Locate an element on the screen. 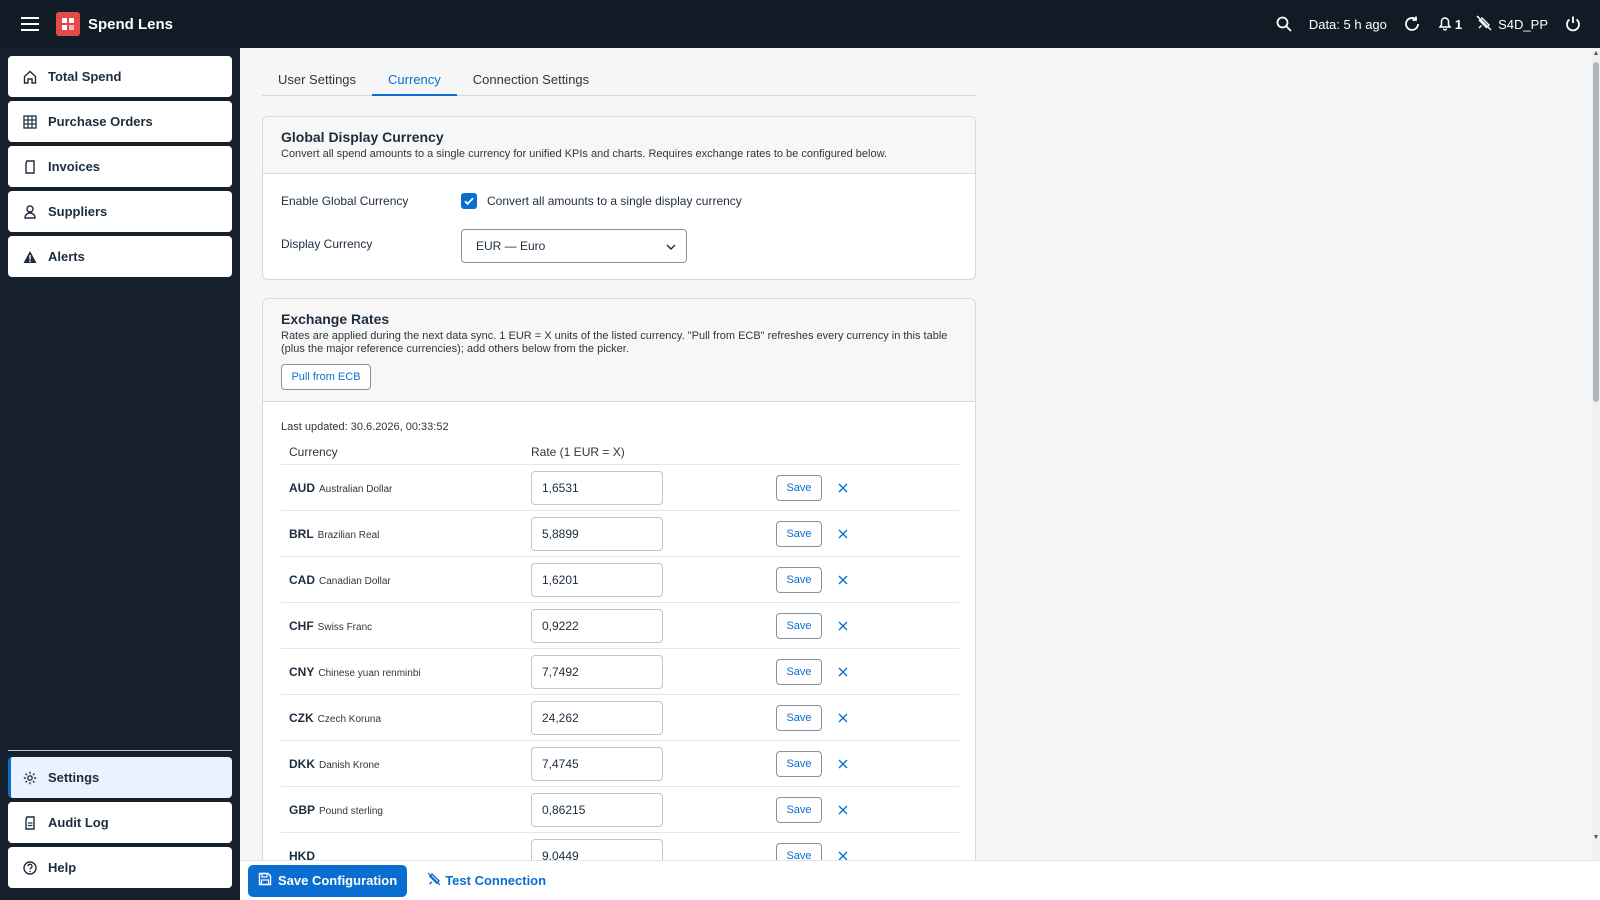 The height and width of the screenshot is (900, 1600). user-menu: S4D_PP is located at coordinates (1512, 24).